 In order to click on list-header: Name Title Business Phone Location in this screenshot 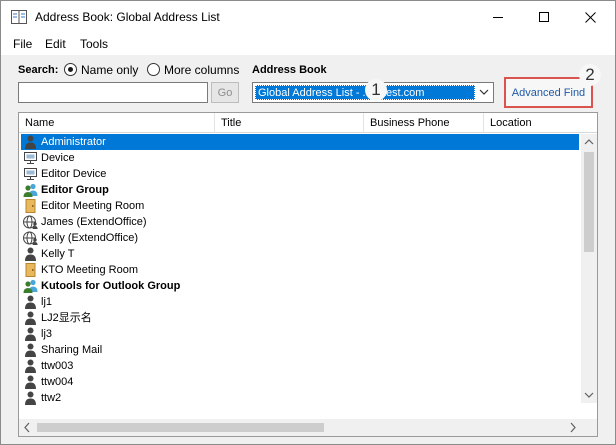, I will do `click(308, 123)`.